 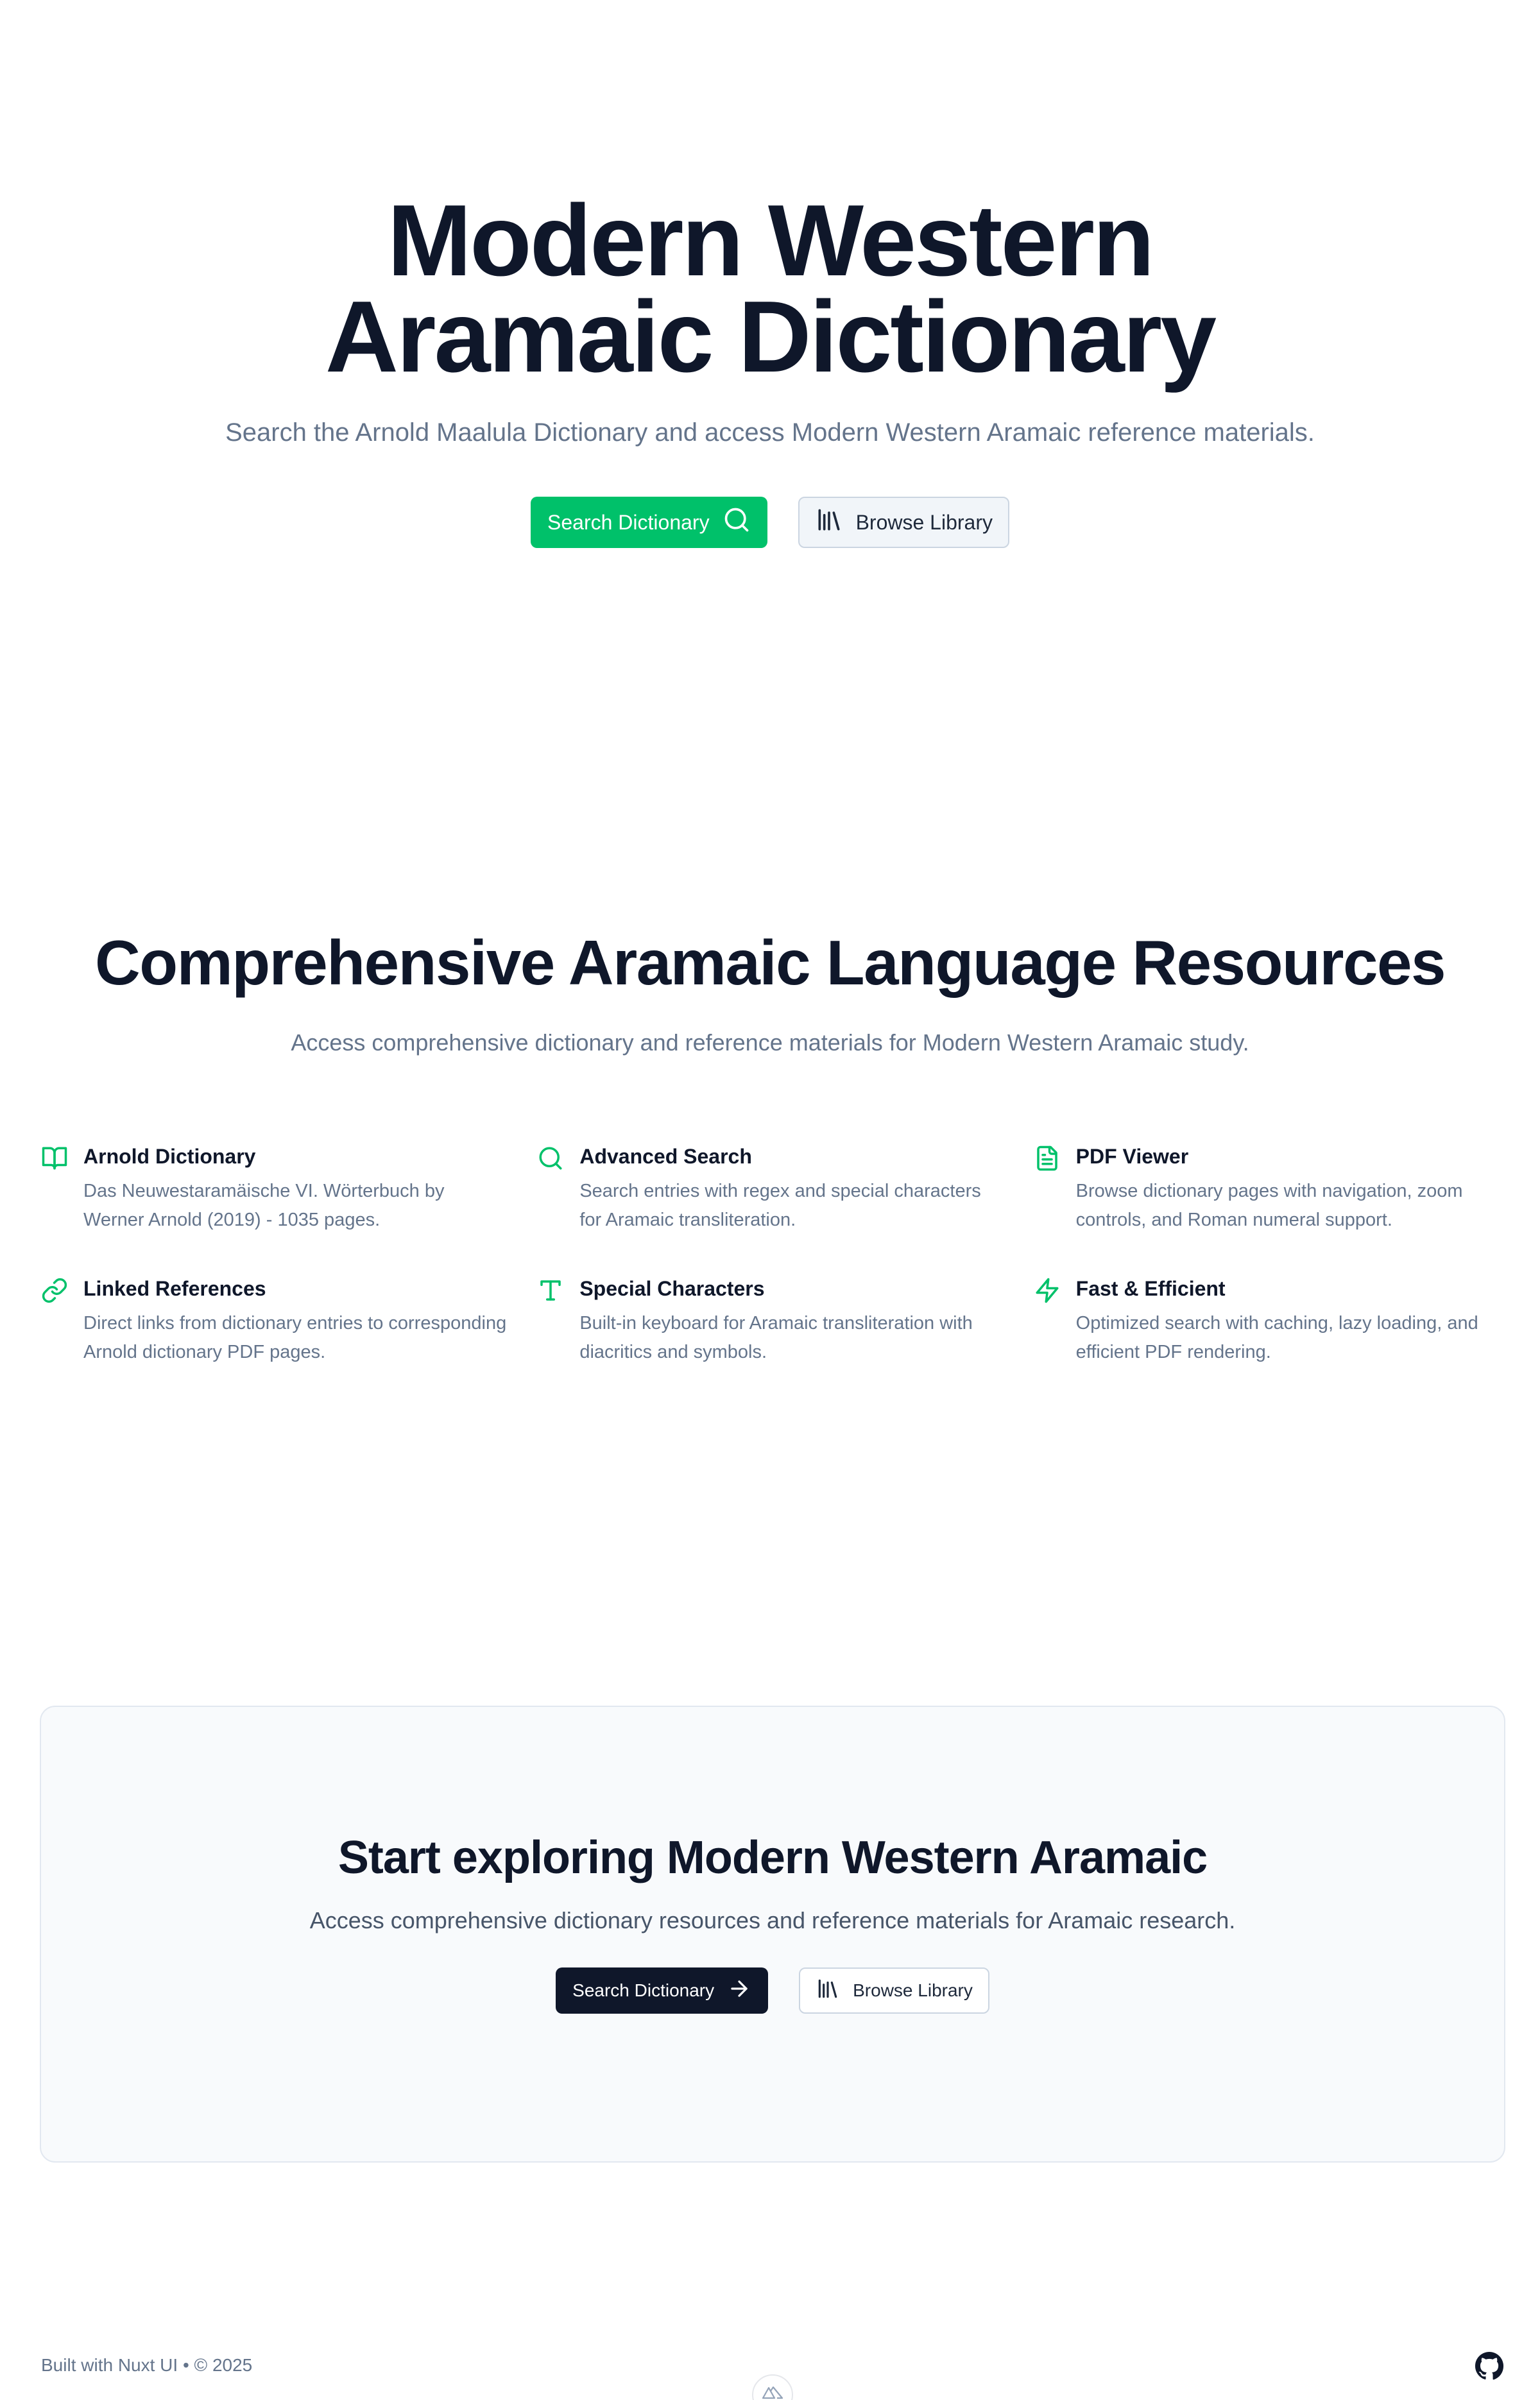 What do you see at coordinates (175, 1288) in the screenshot?
I see `feature-title: Linked References` at bounding box center [175, 1288].